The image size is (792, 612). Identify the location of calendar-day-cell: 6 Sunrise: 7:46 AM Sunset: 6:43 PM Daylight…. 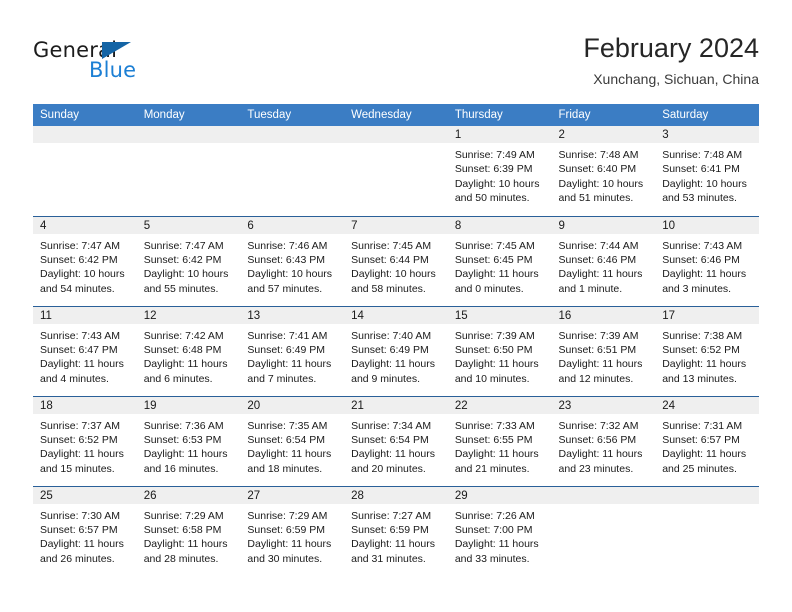
(292, 260).